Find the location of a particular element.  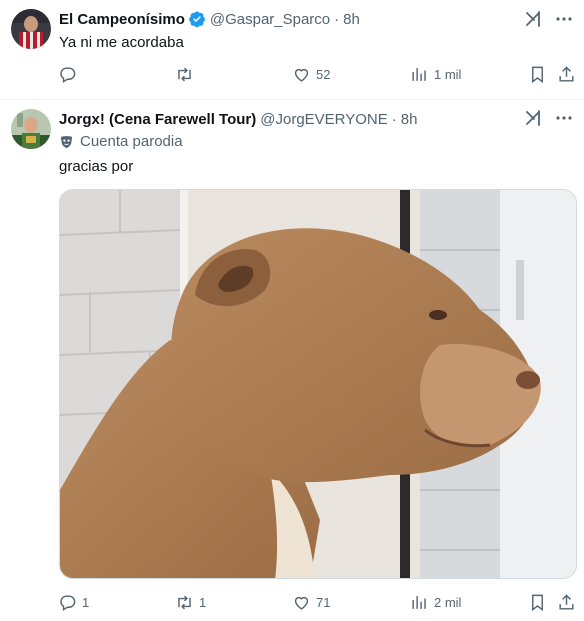

author-handle: @JorgEVERYONE is located at coordinates (324, 119).